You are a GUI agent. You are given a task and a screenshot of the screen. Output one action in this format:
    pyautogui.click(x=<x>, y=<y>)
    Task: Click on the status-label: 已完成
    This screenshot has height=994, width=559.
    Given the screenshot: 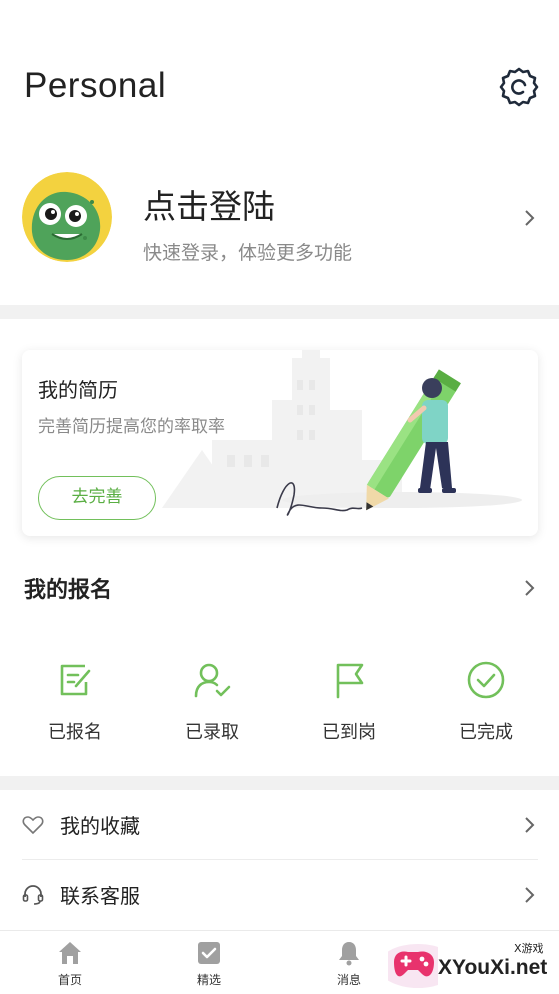 What is the action you would take?
    pyautogui.click(x=486, y=732)
    